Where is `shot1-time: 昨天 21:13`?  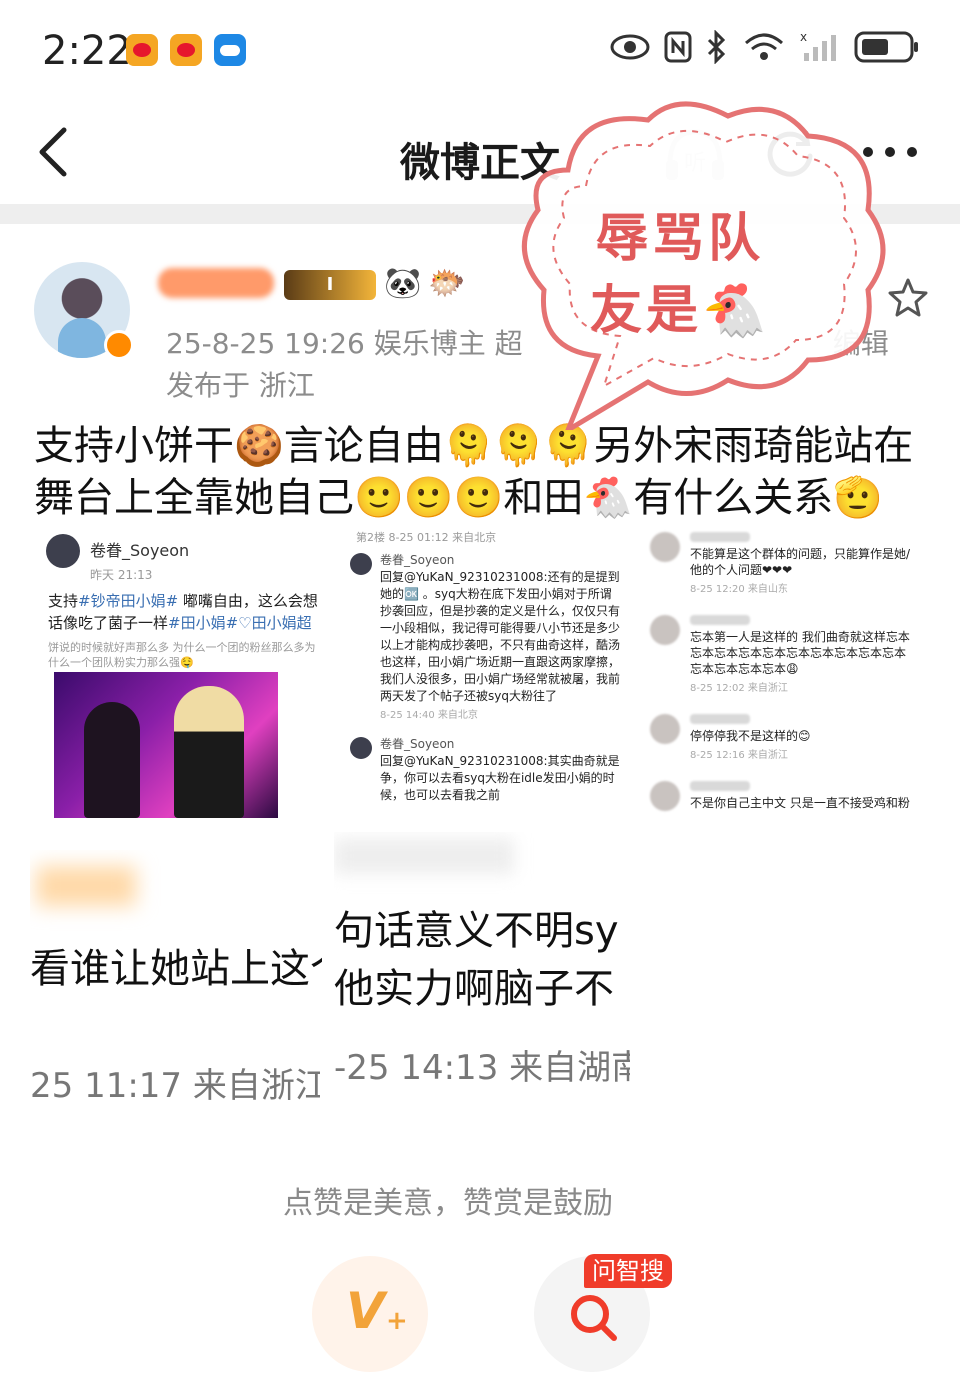
shot1-time: 昨天 21:13 is located at coordinates (121, 575).